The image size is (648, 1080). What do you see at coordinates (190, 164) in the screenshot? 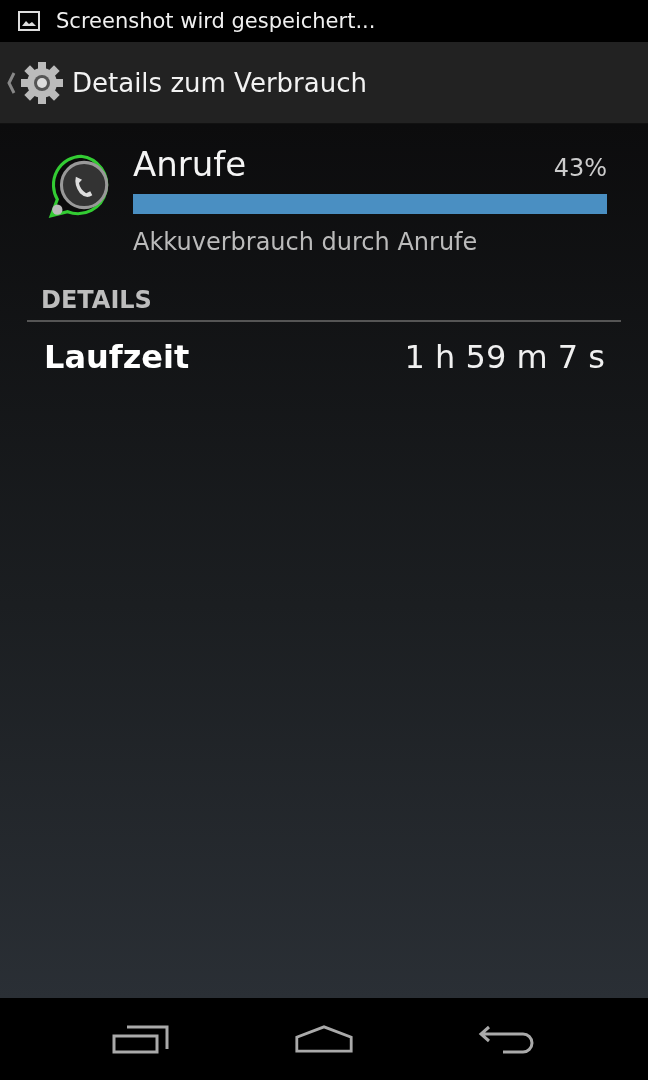
I see `app-name: Anrufe` at bounding box center [190, 164].